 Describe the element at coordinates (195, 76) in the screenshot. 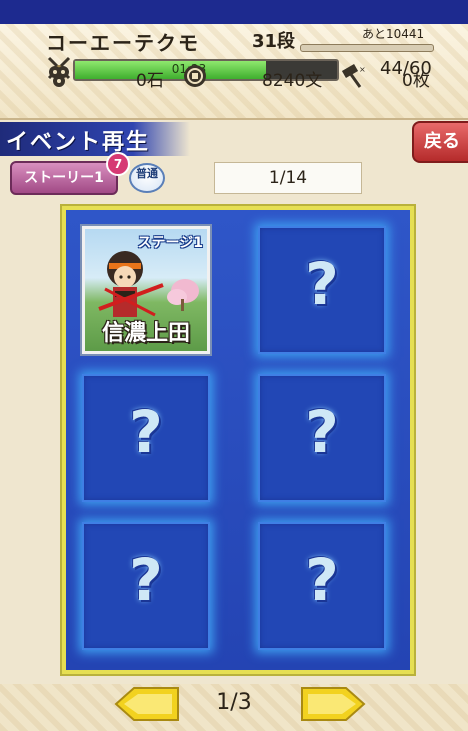

I see `coin-icon` at that location.